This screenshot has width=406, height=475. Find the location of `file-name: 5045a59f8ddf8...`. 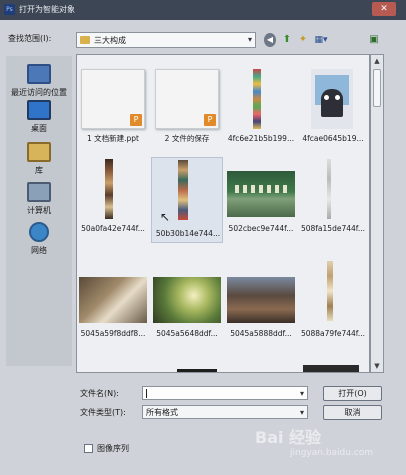

file-name: 5045a59f8ddf8... is located at coordinates (113, 333).